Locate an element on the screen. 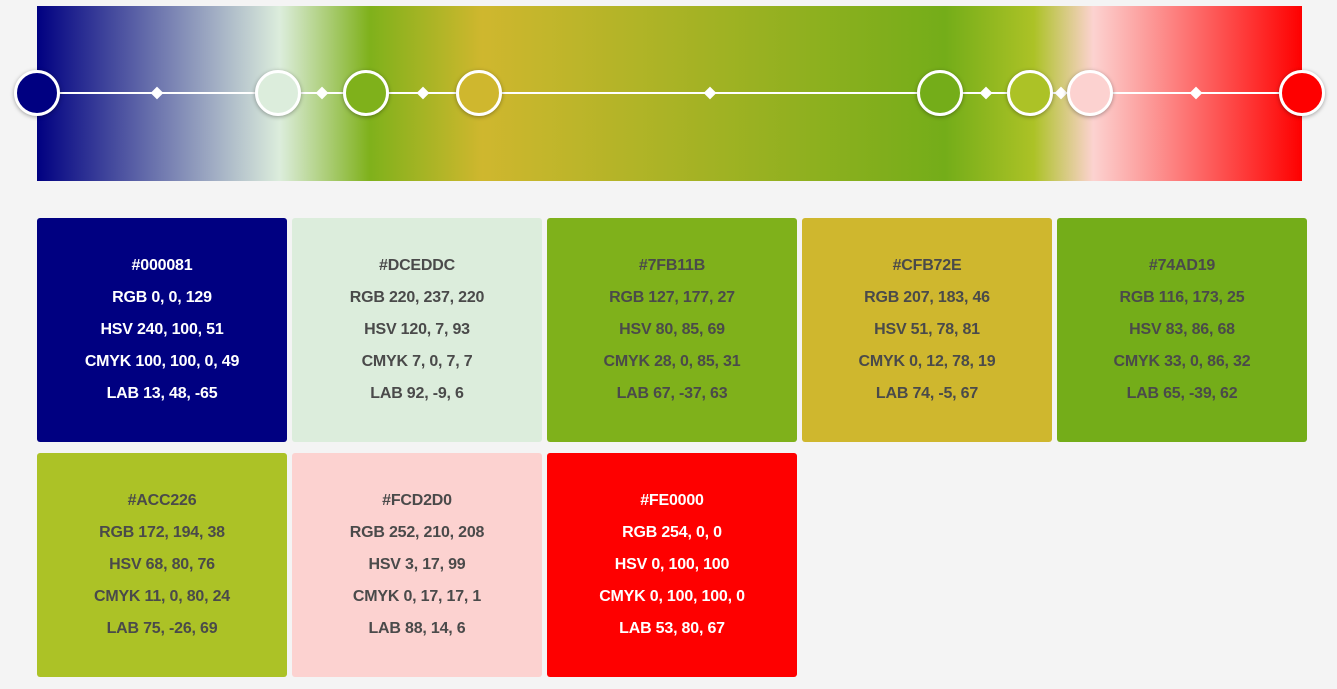 This screenshot has height=689, width=1337. swatch-hex: #FE0000 is located at coordinates (672, 500).